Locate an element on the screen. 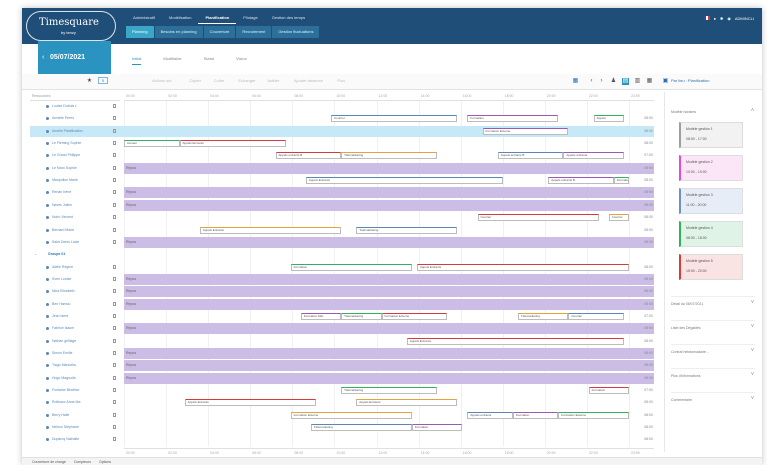 The height and width of the screenshot is (465, 767). chevron-down-icon: ⌄ is located at coordinates (35, 254).